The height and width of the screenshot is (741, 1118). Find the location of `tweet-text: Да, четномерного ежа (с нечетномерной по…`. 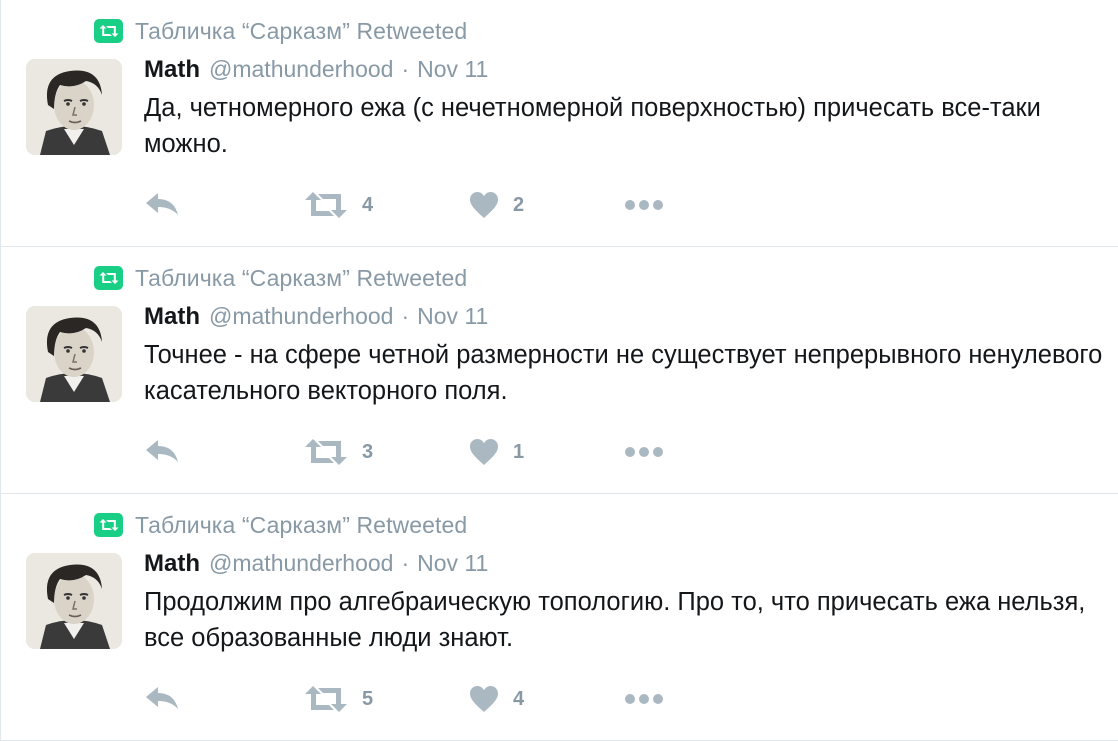

tweet-text: Да, четномерного ежа (с нечетномерной по… is located at coordinates (592, 126).